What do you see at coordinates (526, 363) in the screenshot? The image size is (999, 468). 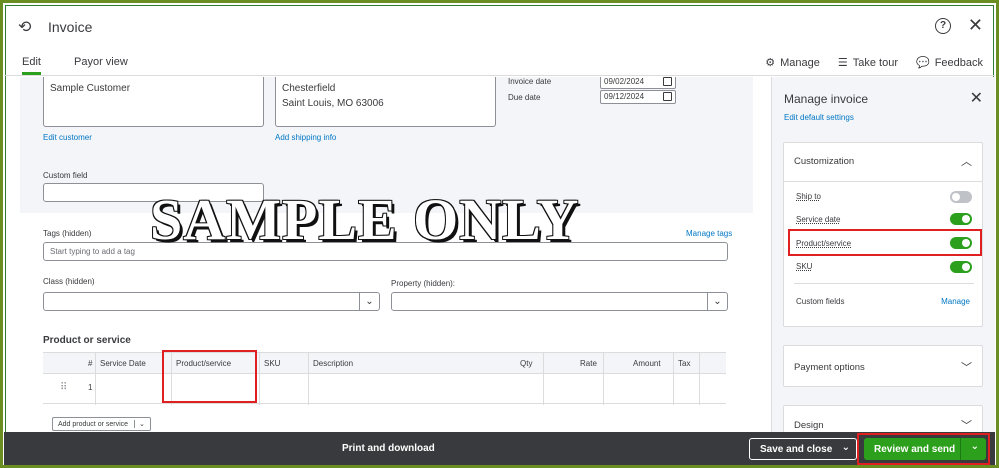 I see `column-header: Qty` at bounding box center [526, 363].